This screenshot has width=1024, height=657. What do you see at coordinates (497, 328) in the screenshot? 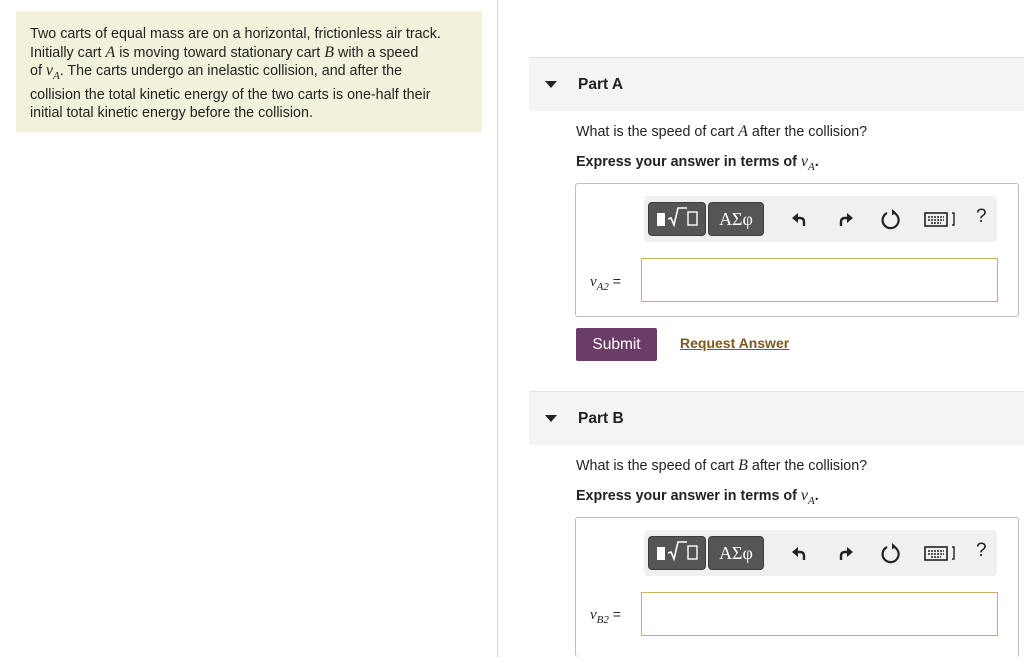
I see `column-divider` at bounding box center [497, 328].